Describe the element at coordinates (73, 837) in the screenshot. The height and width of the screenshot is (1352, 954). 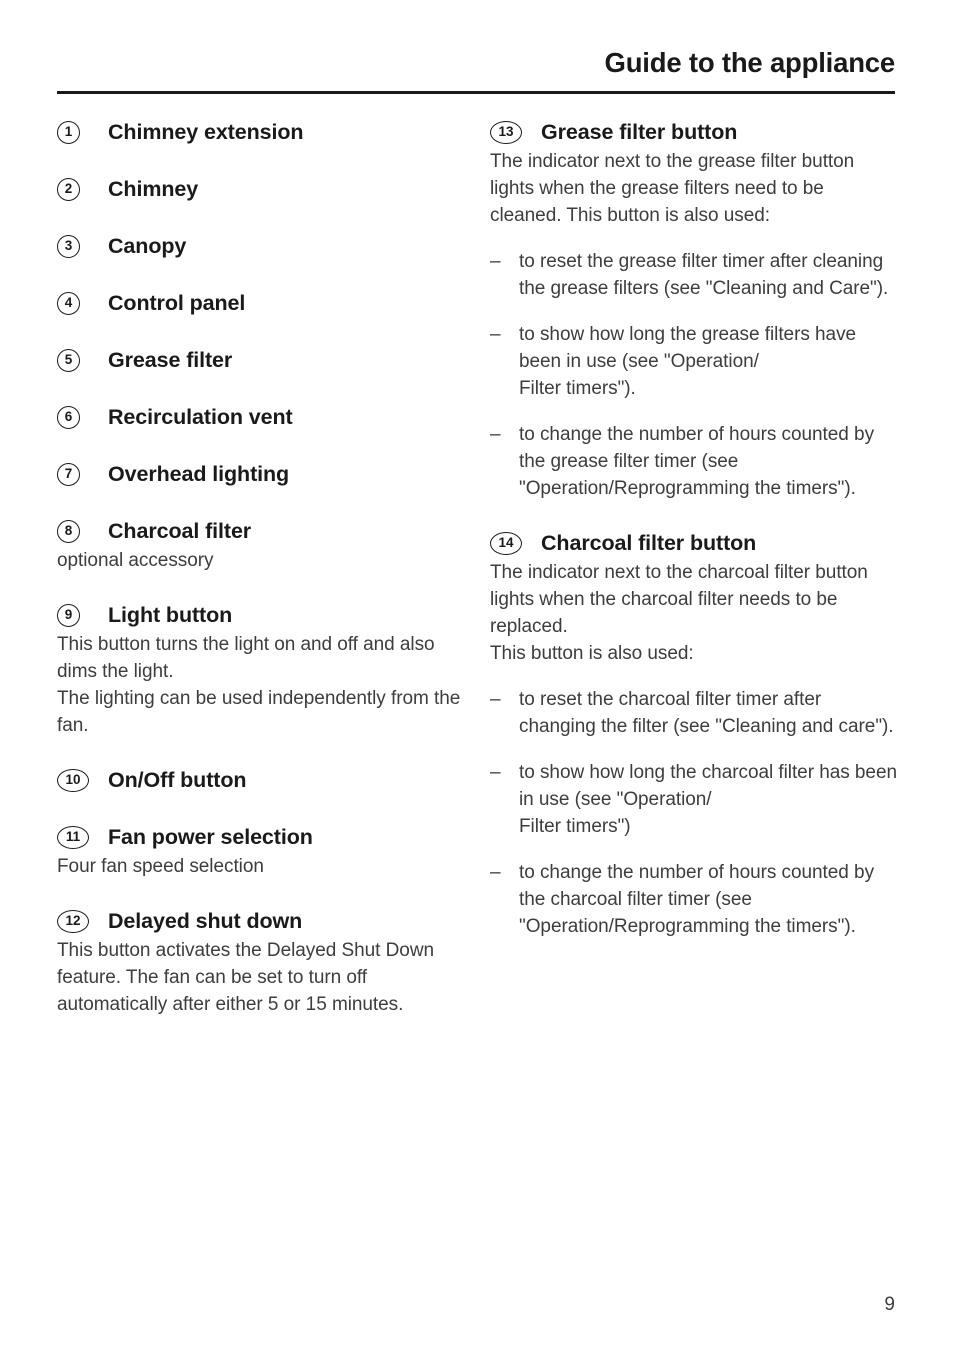
I see `item-number-badge-11: 11` at that location.